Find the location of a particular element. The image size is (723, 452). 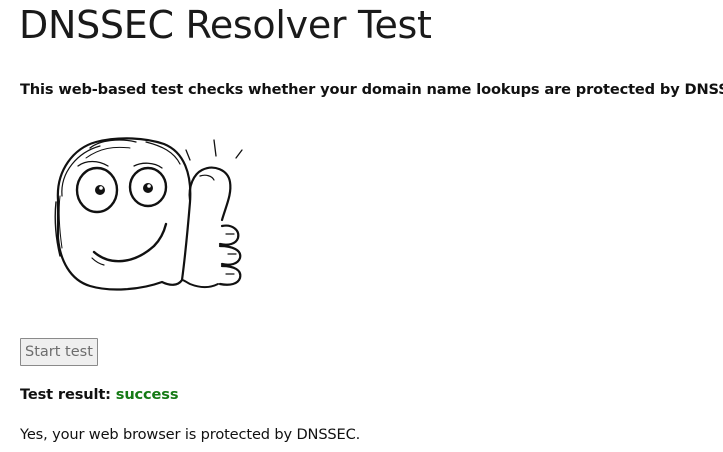

test-result-label: Test result: is located at coordinates (65, 394).